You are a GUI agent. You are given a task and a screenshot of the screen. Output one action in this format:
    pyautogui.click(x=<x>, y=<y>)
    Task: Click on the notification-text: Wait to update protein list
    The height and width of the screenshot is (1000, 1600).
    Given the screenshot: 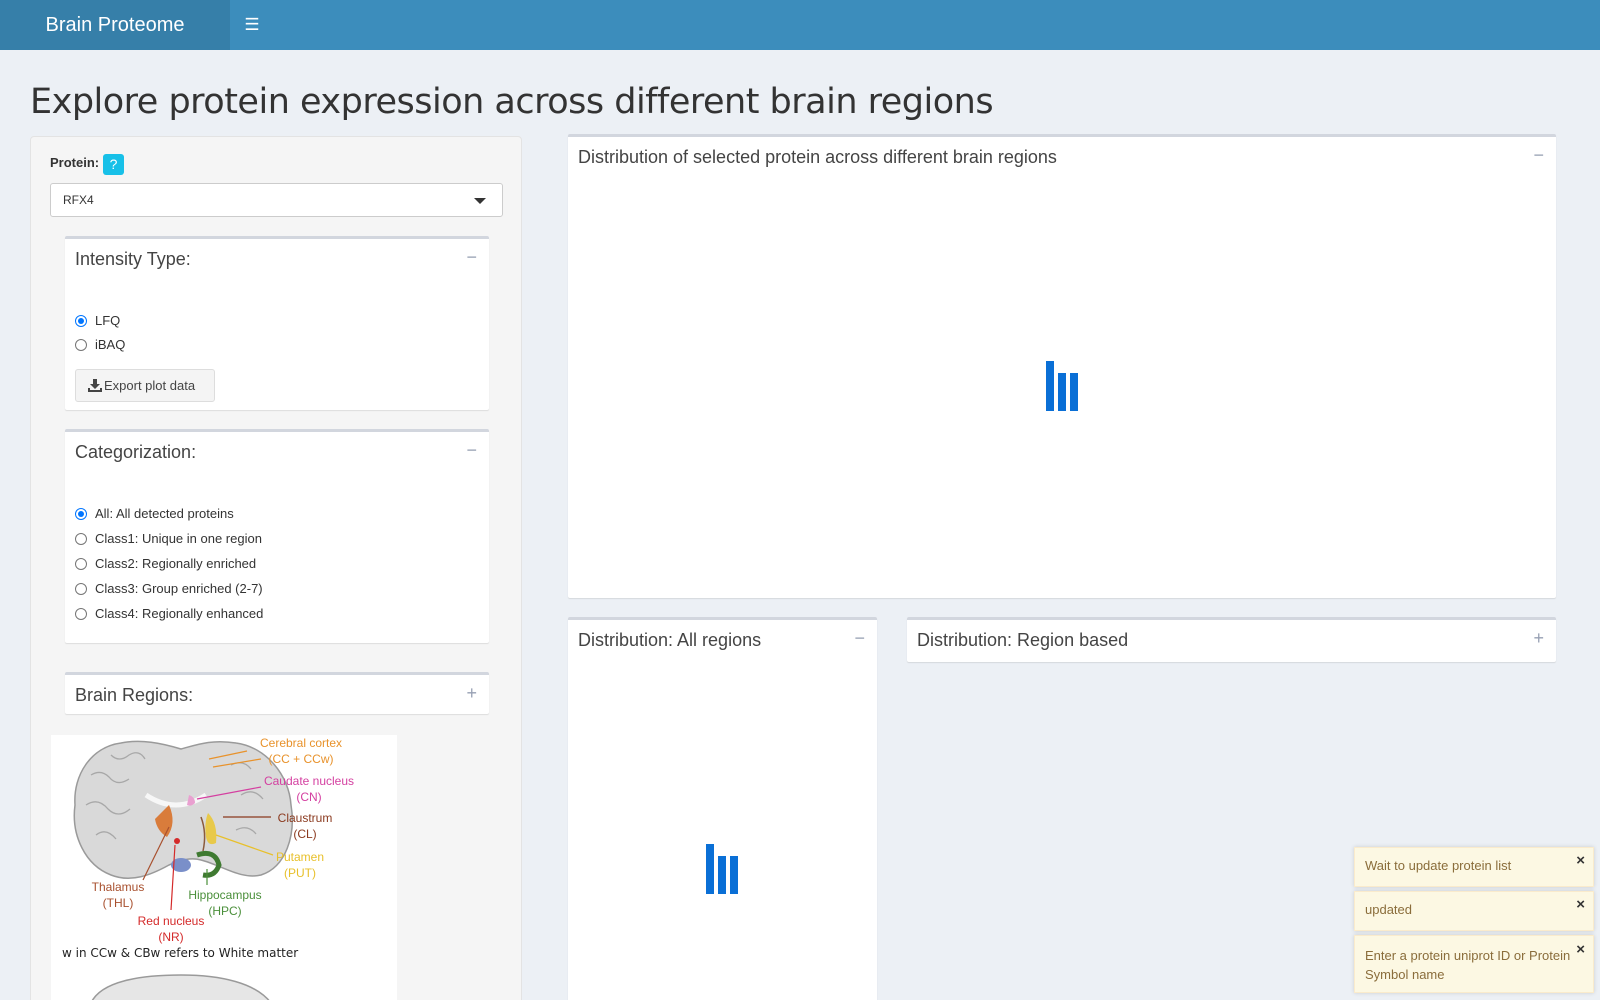 What is the action you would take?
    pyautogui.click(x=1438, y=865)
    